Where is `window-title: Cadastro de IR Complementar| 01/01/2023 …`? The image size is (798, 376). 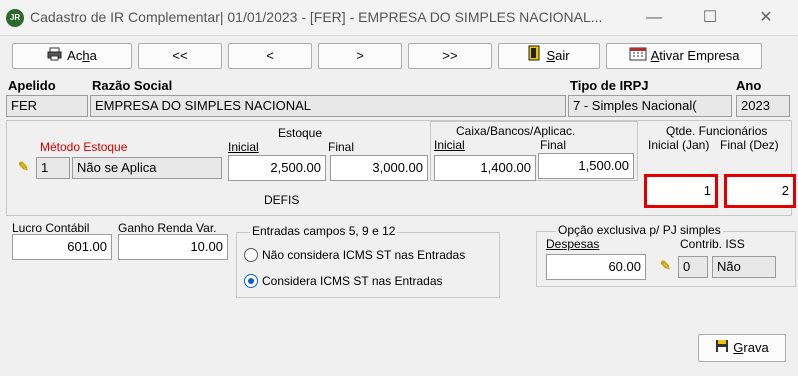
window-title: Cadastro de IR Complementar| 01/01/2023 … is located at coordinates (316, 17).